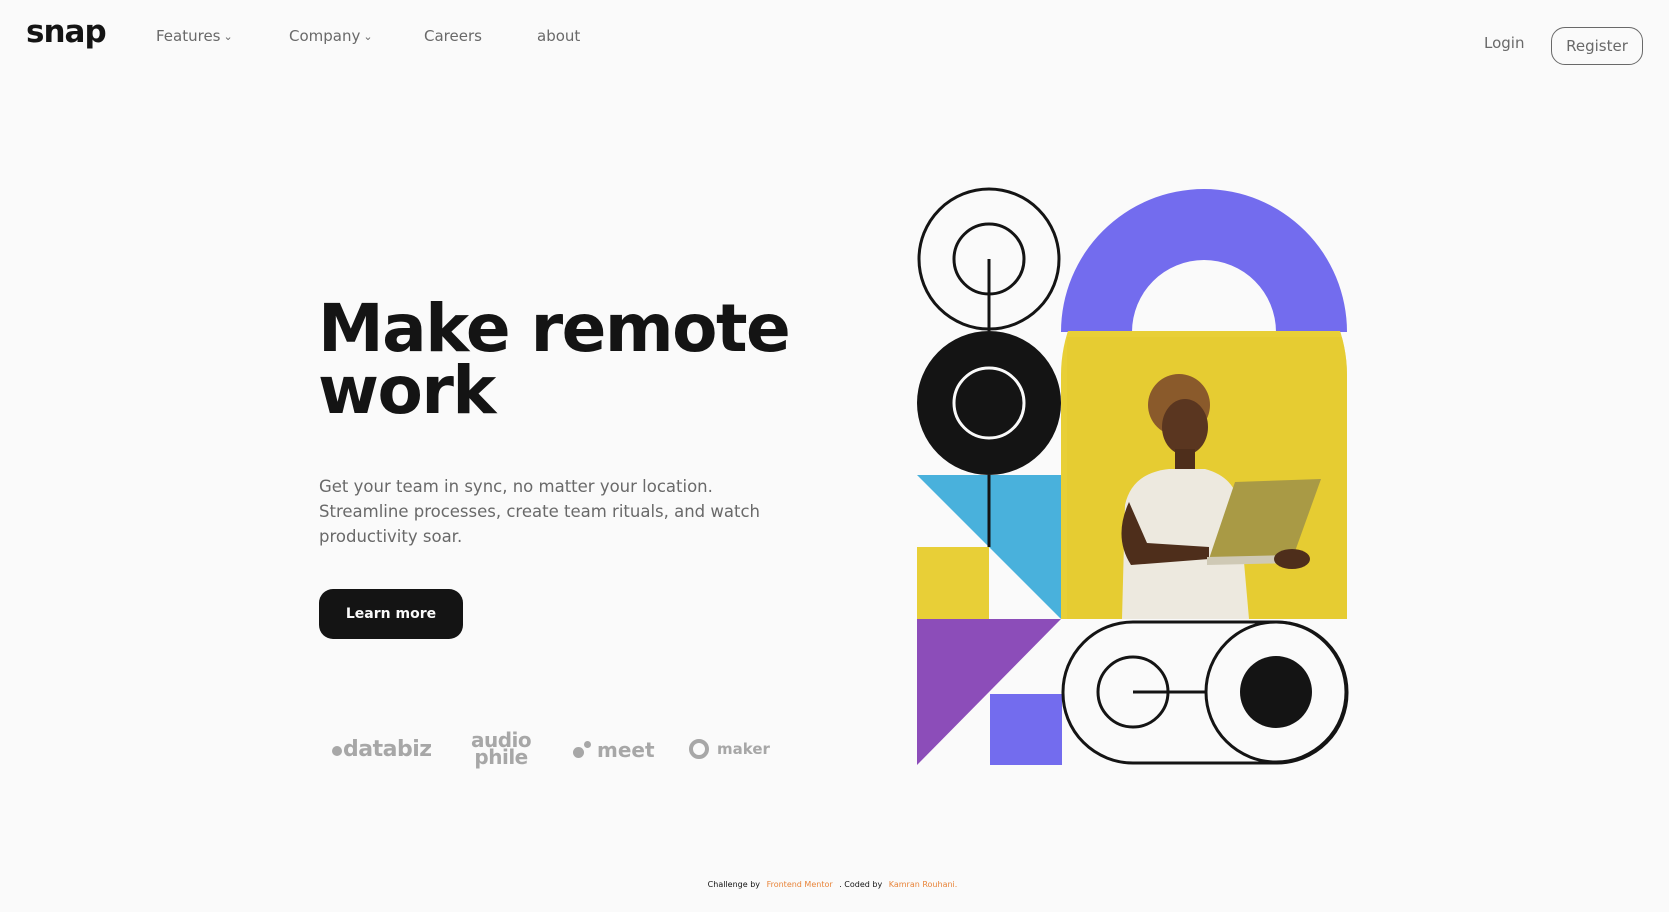 This screenshot has width=1669, height=912. I want to click on nav-item-label: Company, so click(325, 36).